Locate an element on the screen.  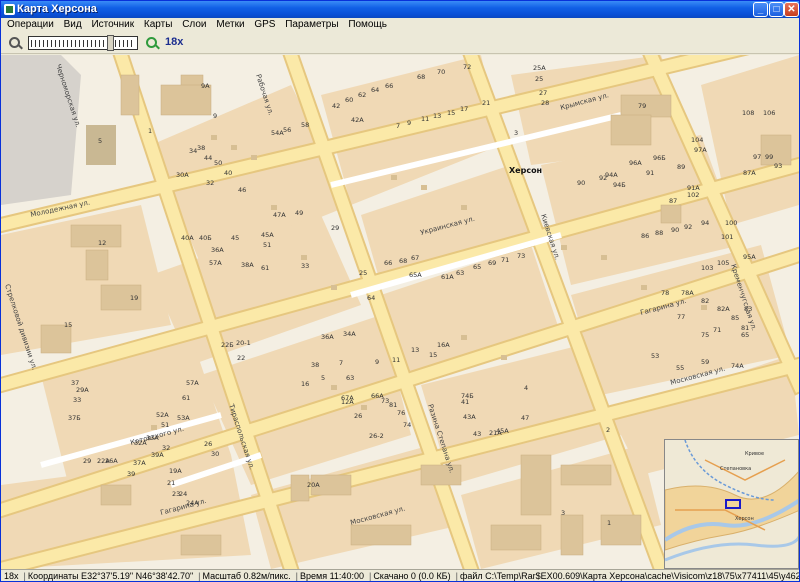
overview-minimap: Степановка Кривое Херсон is located at coordinates (731, 504).